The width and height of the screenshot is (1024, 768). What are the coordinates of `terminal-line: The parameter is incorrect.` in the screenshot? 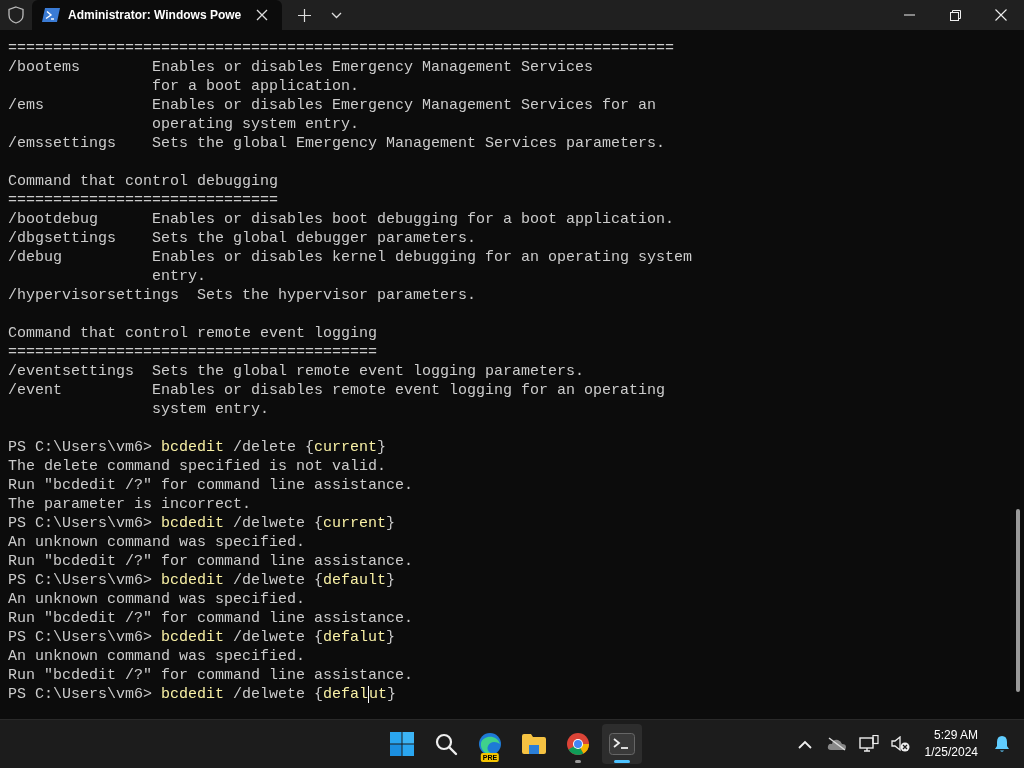 It's located at (130, 504).